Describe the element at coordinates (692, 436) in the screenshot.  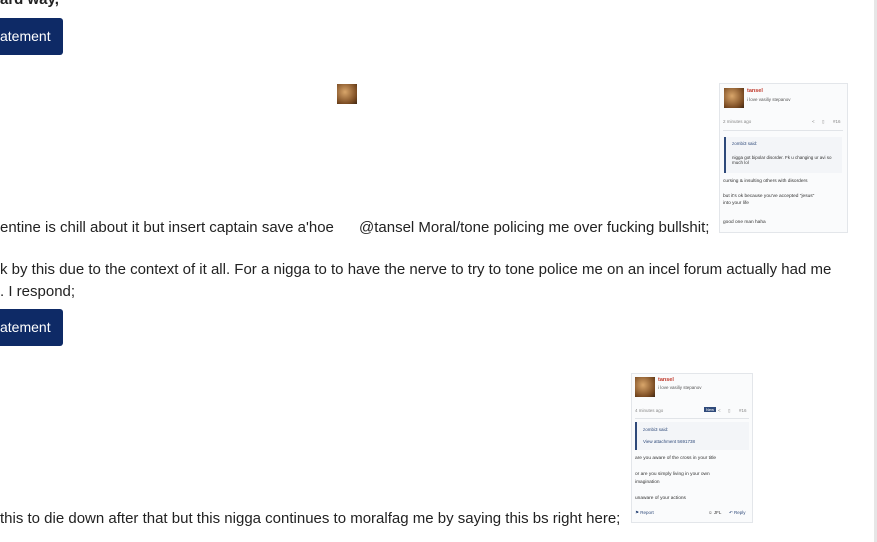
I see `embed-quote: zombi3 said: View attachment 5691738` at that location.